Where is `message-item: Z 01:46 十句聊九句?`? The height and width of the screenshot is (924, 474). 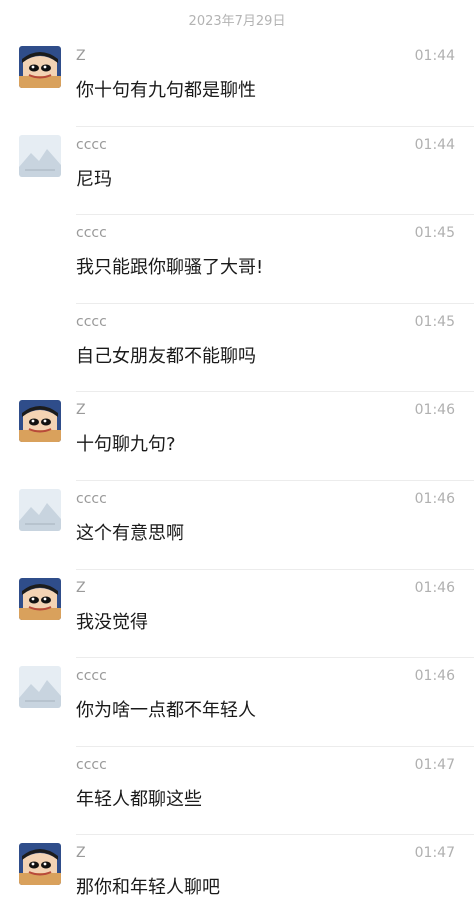
message-item: Z 01:46 十句聊九句? is located at coordinates (237, 436).